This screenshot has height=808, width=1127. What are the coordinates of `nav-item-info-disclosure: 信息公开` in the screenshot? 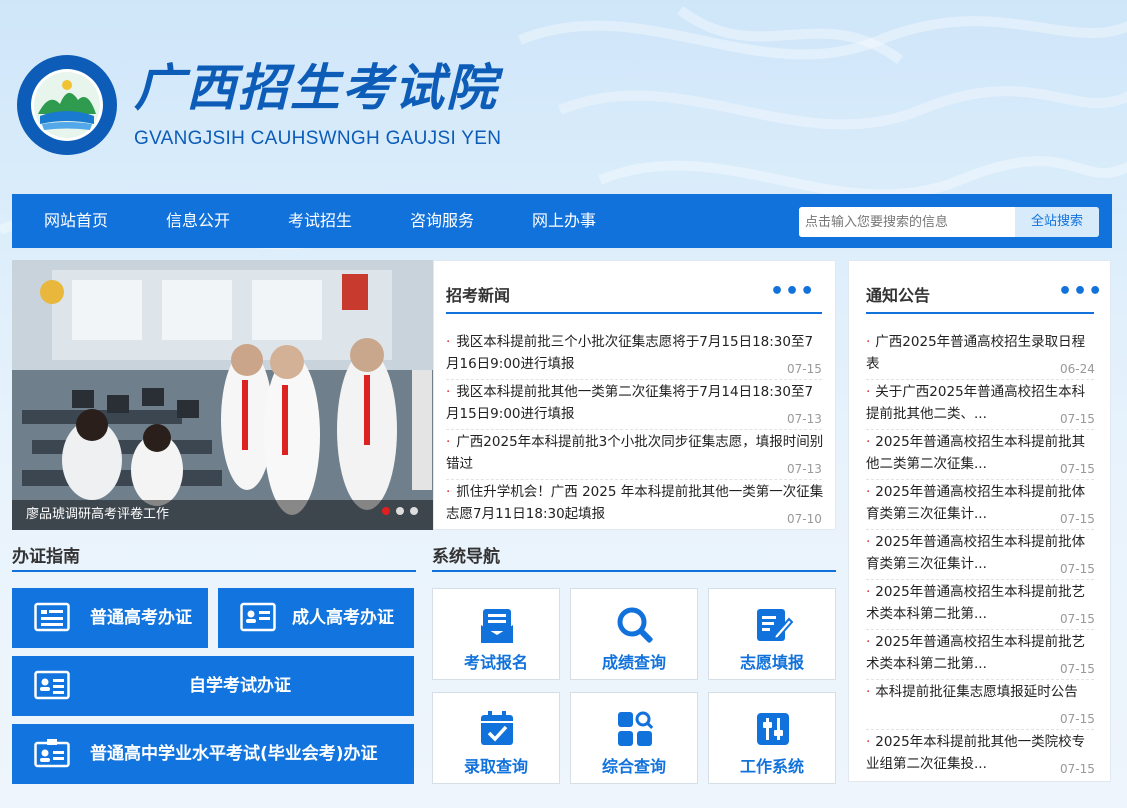 It's located at (198, 221).